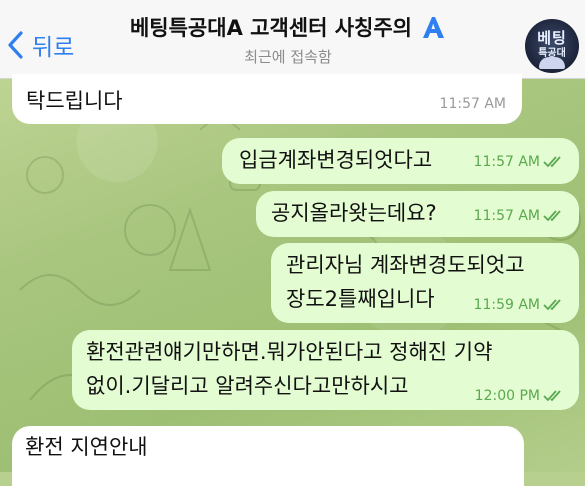 The width and height of the screenshot is (585, 486). What do you see at coordinates (53, 48) in the screenshot?
I see `back-label: 뒤로` at bounding box center [53, 48].